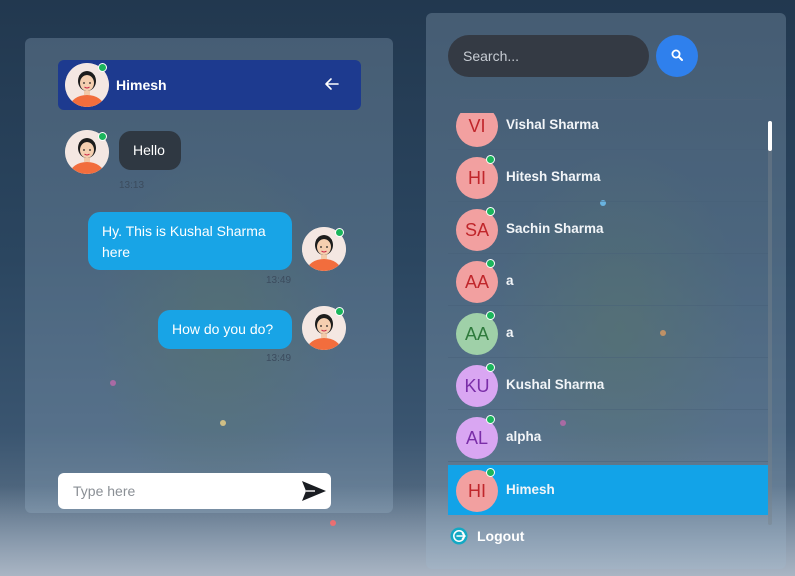 This screenshot has height=576, width=795. I want to click on arrow-left-icon, so click(332, 84).